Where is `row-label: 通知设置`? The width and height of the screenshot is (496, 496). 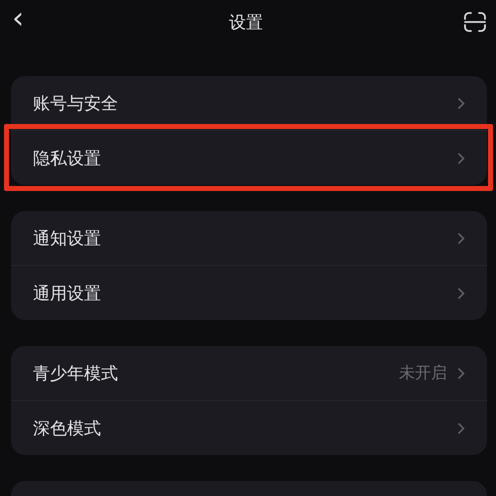
row-label: 通知设置 is located at coordinates (67, 239).